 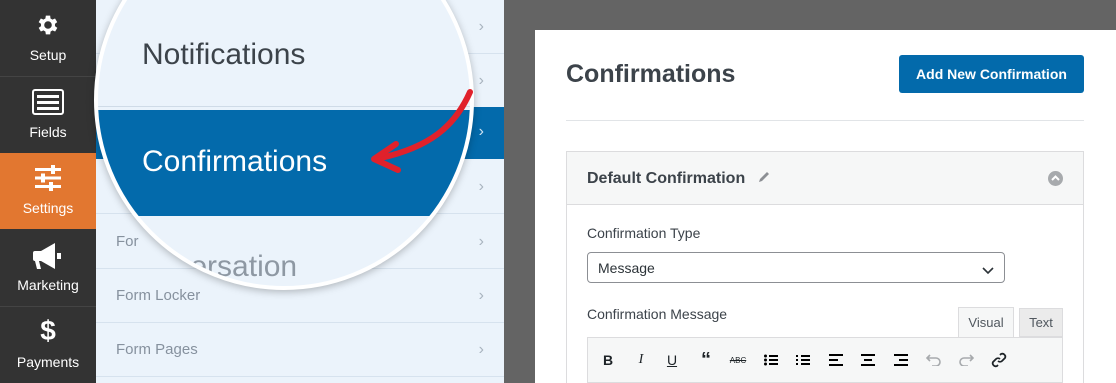 What do you see at coordinates (764, 179) in the screenshot?
I see `pencil-icon` at bounding box center [764, 179].